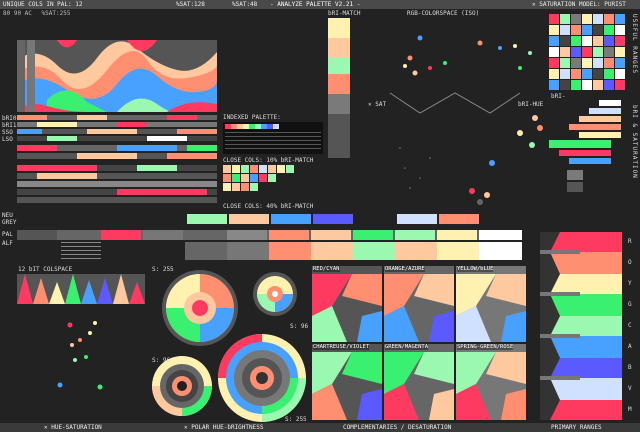 This screenshot has width=640, height=432. Describe the element at coordinates (397, 427) in the screenshot. I see `footer-complementaries: COMPLEMENTARIES / DESATURATION` at that location.